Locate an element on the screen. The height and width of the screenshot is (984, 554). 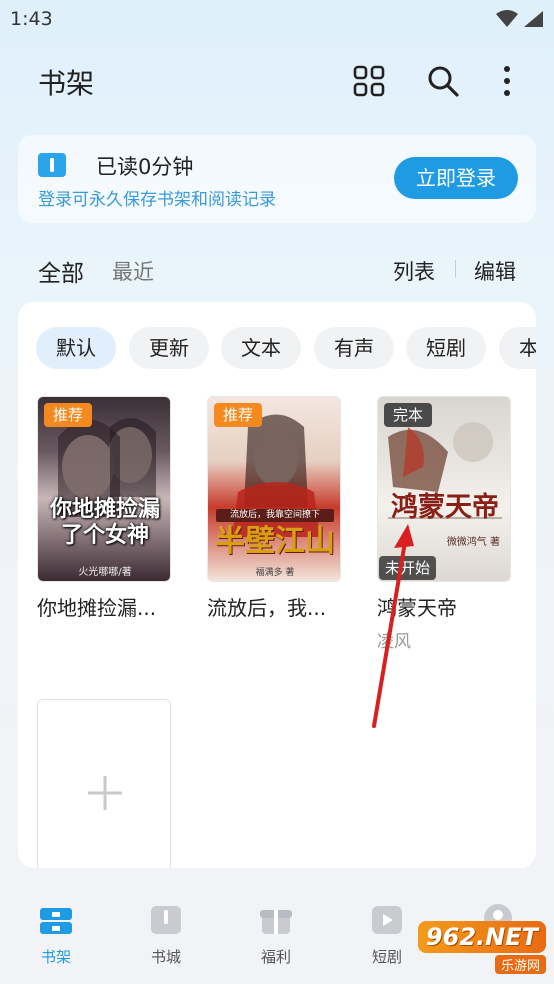
login-button: 立即登录 is located at coordinates (456, 178).